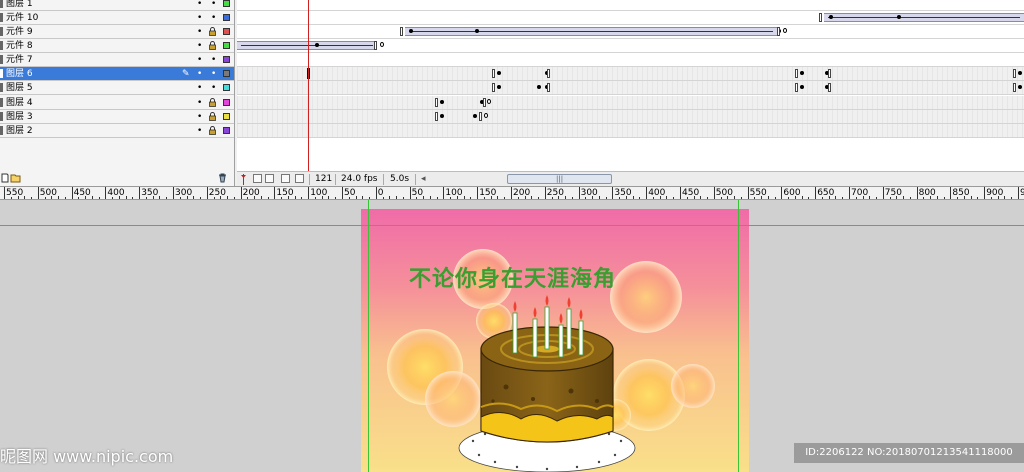  Describe the element at coordinates (117, 32) in the screenshot. I see `layer-row: 元件 9 •` at that location.